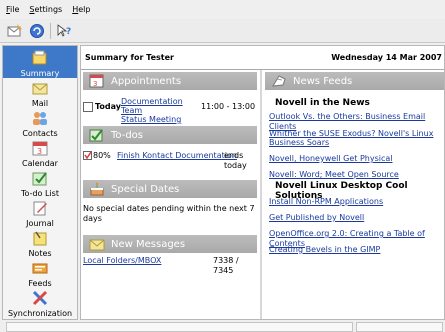  I want to click on feed-item-link: Novell: Word; Meet Open Source, so click(334, 175).